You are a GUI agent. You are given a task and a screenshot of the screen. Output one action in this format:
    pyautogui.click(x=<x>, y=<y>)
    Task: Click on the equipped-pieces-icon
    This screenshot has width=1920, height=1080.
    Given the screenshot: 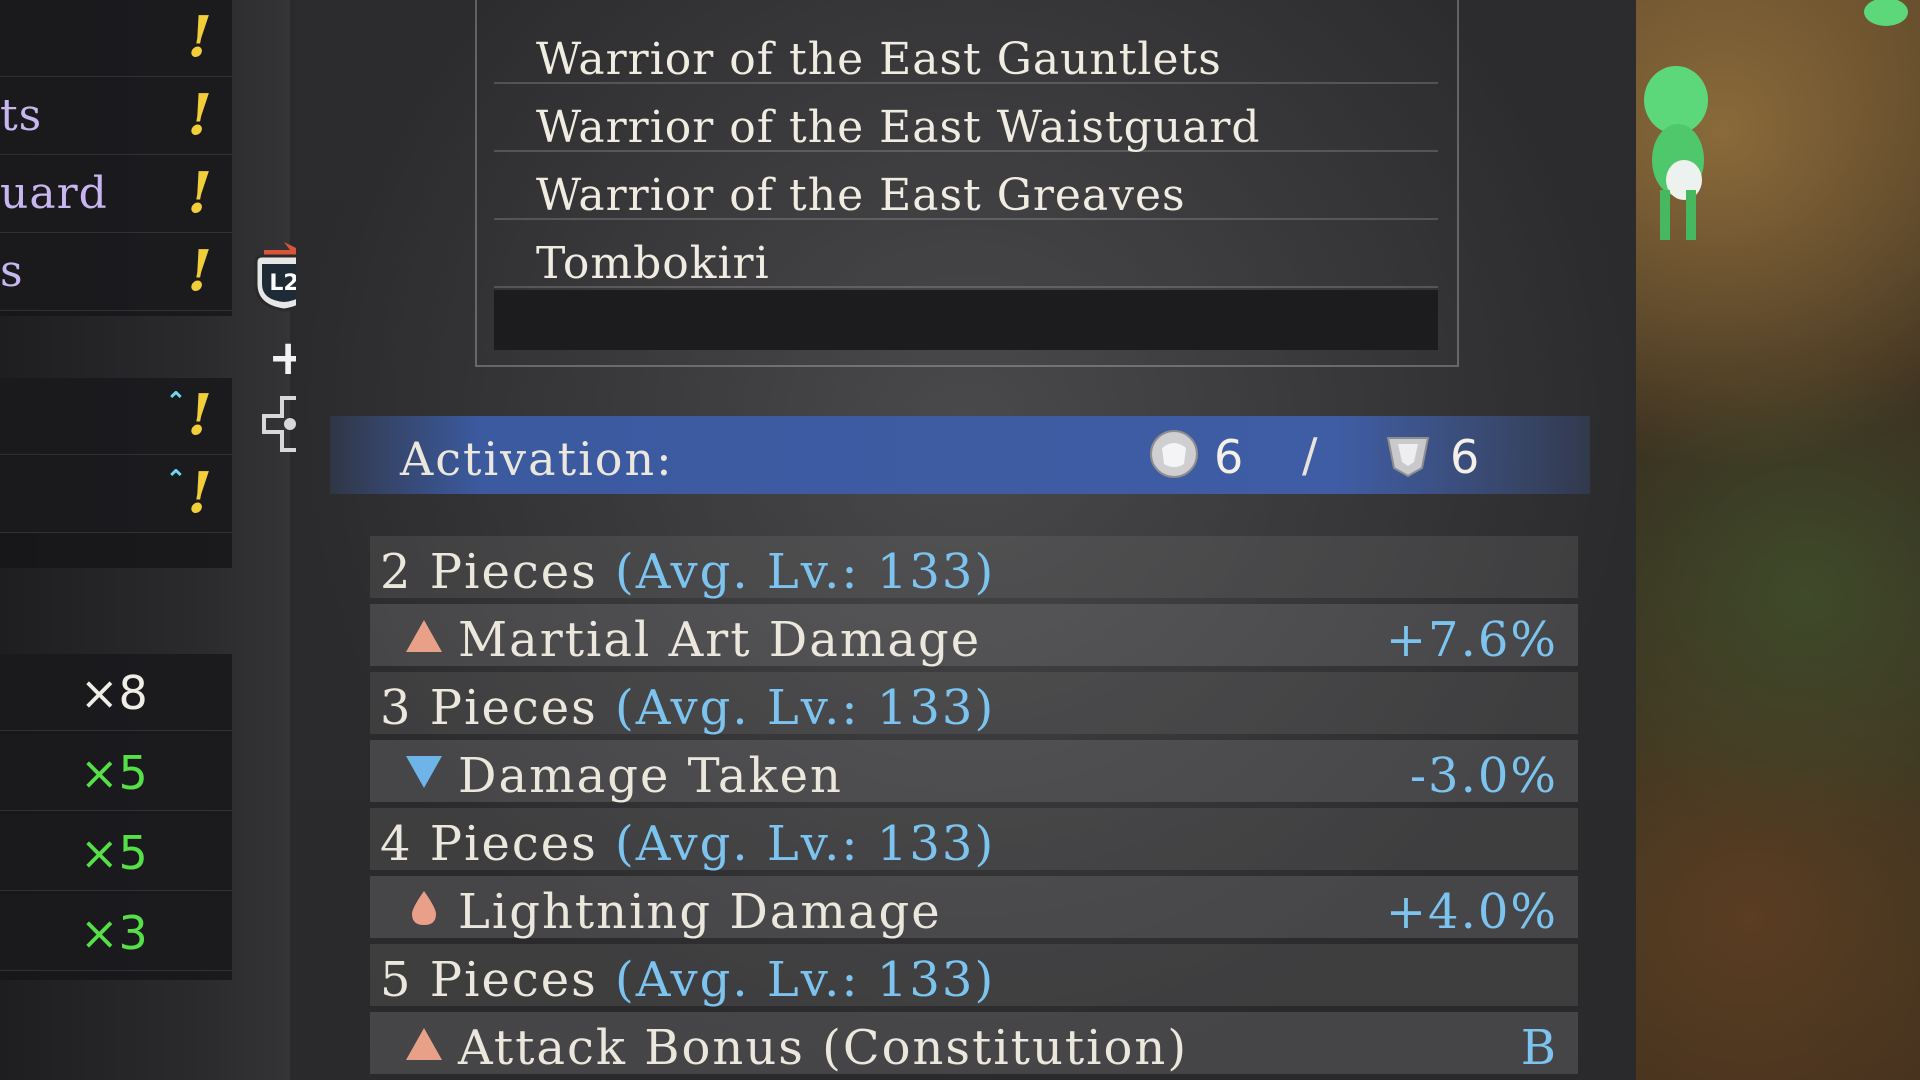 What is the action you would take?
    pyautogui.click(x=1174, y=454)
    